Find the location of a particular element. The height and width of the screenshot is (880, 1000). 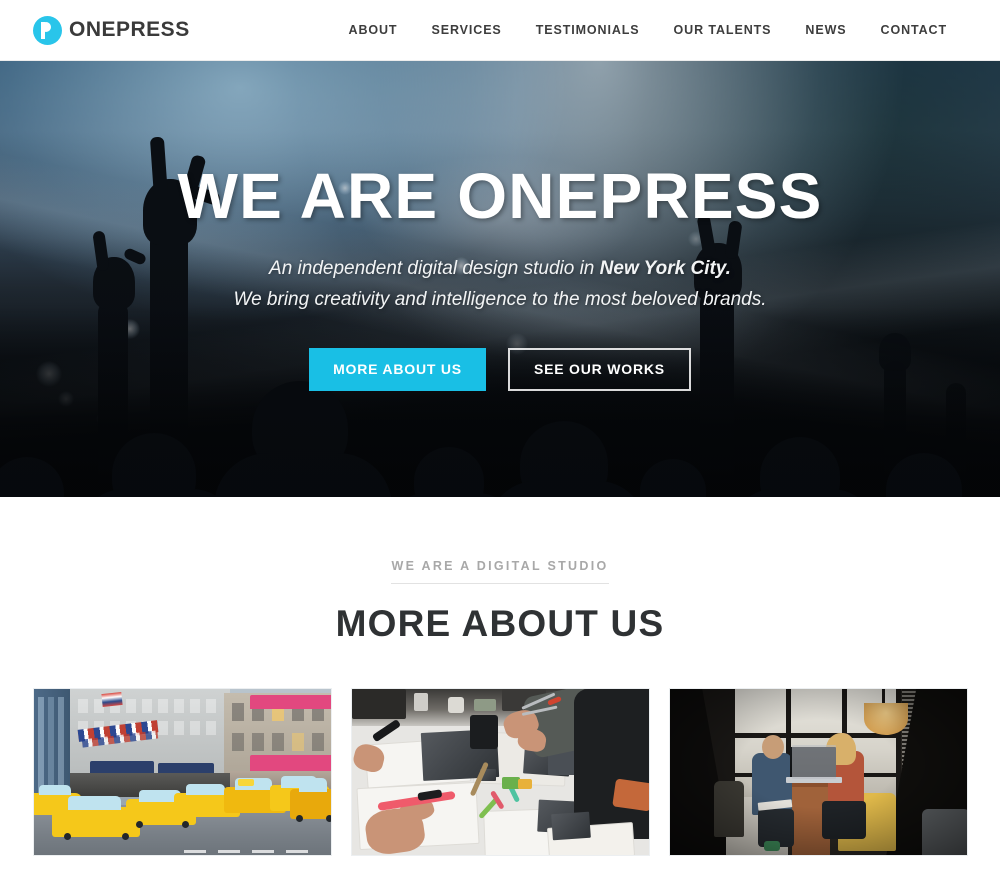

about-card-our-vision: OUR VISION is located at coordinates (818, 784).